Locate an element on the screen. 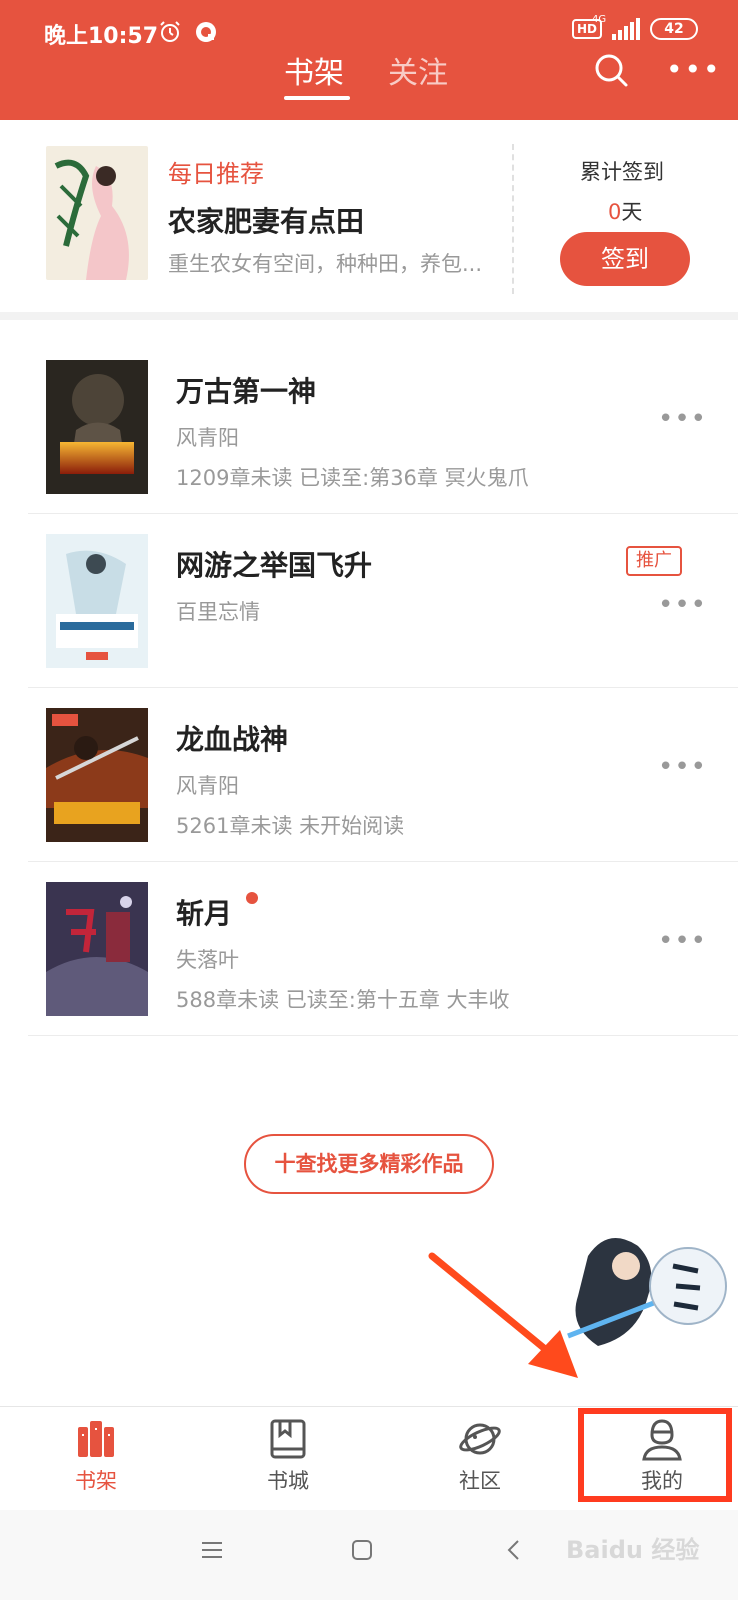 The height and width of the screenshot is (1600, 738). find-more-books-button: 十查找更多精彩作品 is located at coordinates (369, 1164).